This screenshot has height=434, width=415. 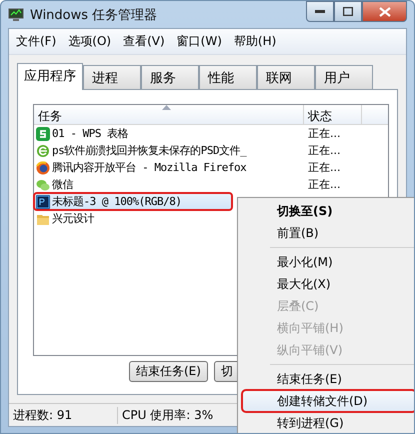 What do you see at coordinates (43, 133) in the screenshot?
I see `spreadsheet-app-icon` at bounding box center [43, 133].